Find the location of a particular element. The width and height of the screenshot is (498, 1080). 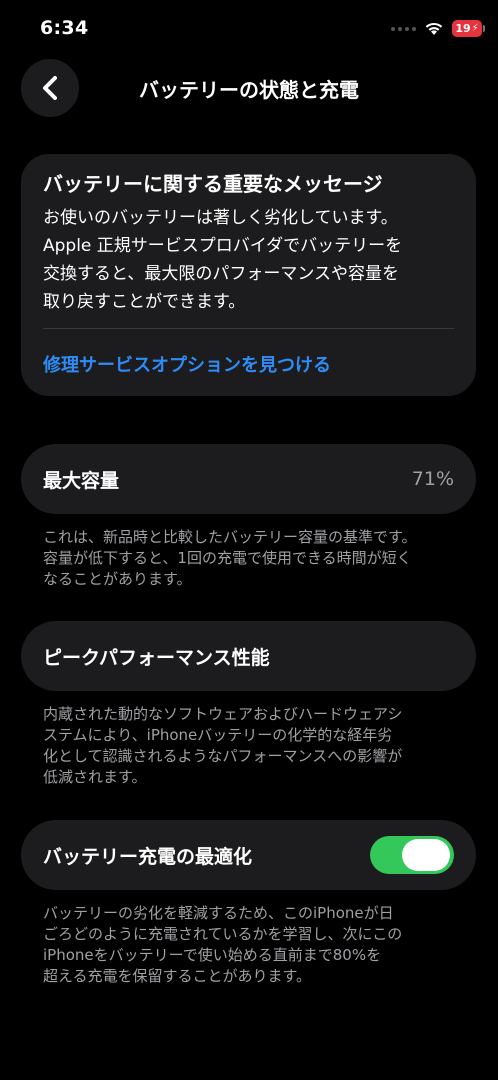

optimized-charging-toggle is located at coordinates (412, 855).